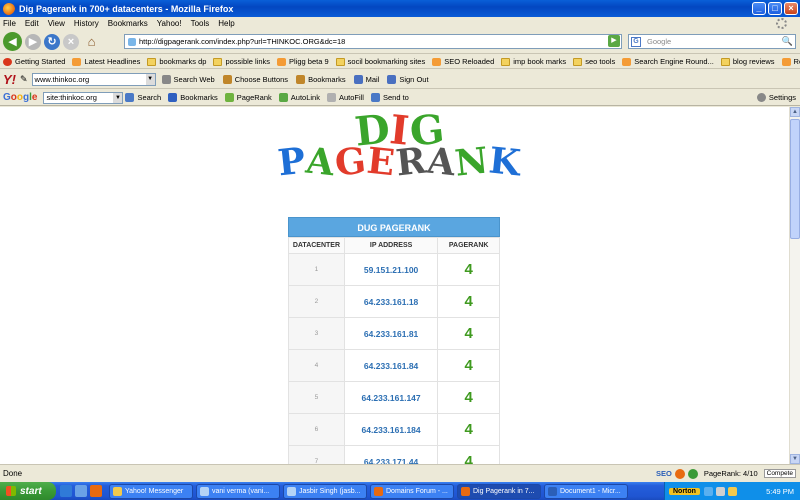 This screenshot has width=800, height=500. Describe the element at coordinates (400, 147) in the screenshot. I see `dig-pagerank-logo: DIG PAGERANK` at that location.